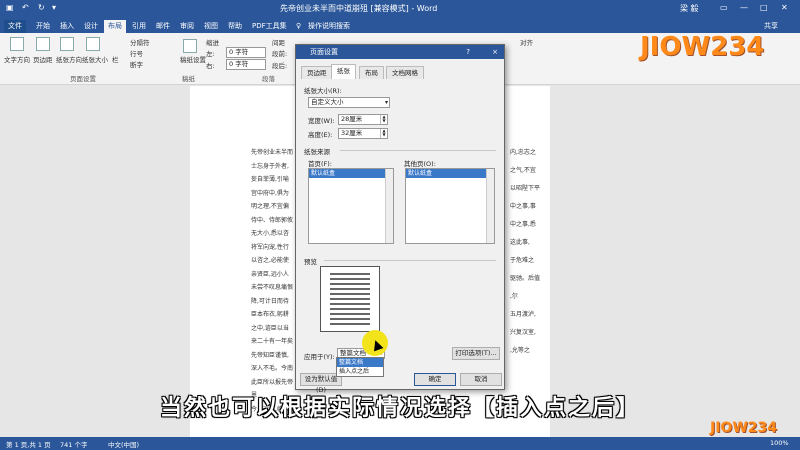 This screenshot has width=800, height=450. I want to click on indent-right-input: 0 字符, so click(246, 64).